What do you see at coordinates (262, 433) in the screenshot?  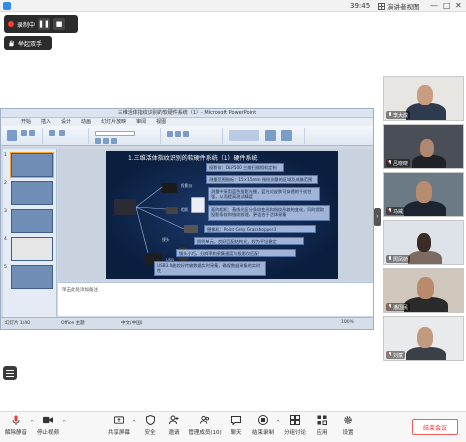 I see `stop-recording-label: 结束录制` at bounding box center [262, 433].